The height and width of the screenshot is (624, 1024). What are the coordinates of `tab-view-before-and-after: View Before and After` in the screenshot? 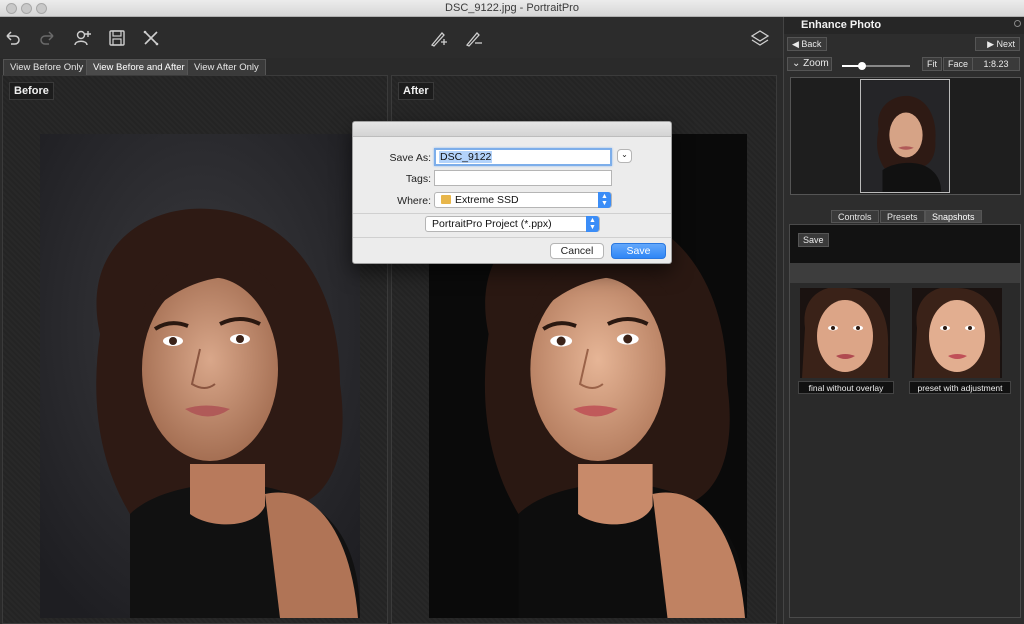 It's located at (139, 67).